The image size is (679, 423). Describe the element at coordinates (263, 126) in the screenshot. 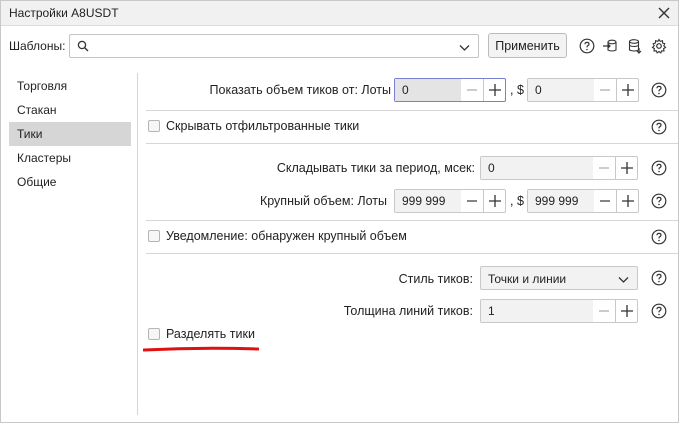

I see `hide-filtered-label: Скрывать отфильтрованные тики` at that location.